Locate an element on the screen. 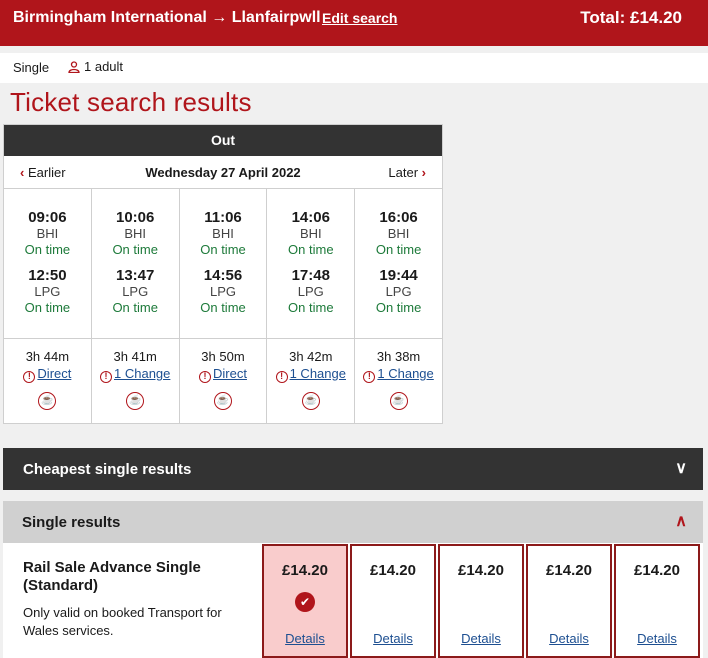  destination-station: Llanfairpwll is located at coordinates (276, 17).